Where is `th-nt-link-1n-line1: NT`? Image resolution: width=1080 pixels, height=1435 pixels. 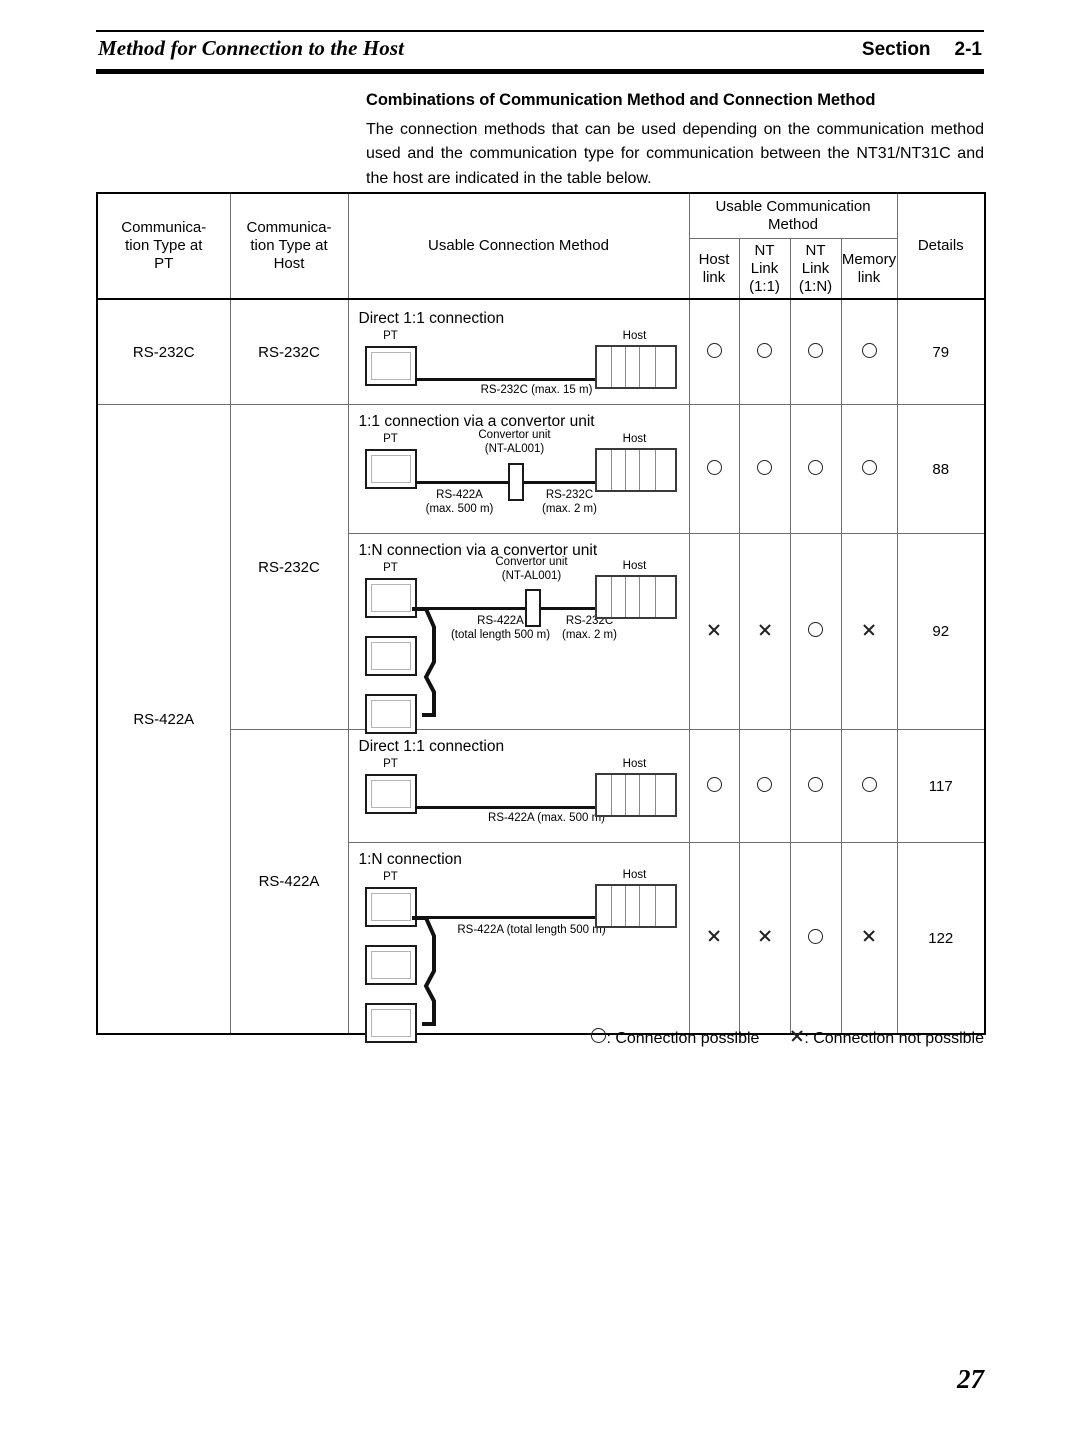
th-nt-link-1n-line1: NT is located at coordinates (815, 250).